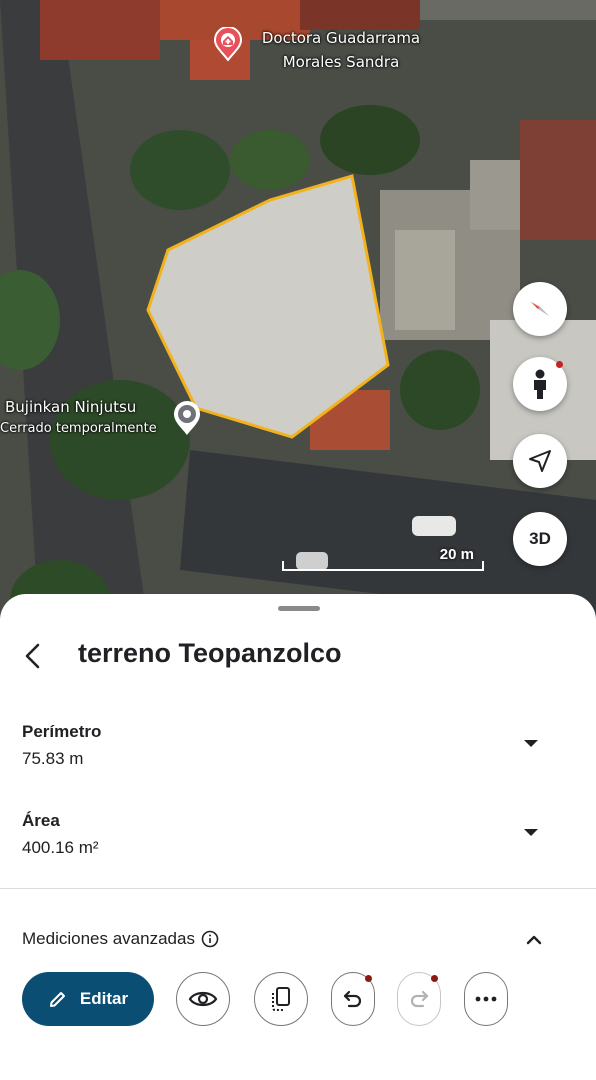 This screenshot has height=1080, width=596. What do you see at coordinates (210, 939) in the screenshot?
I see `info-icon` at bounding box center [210, 939].